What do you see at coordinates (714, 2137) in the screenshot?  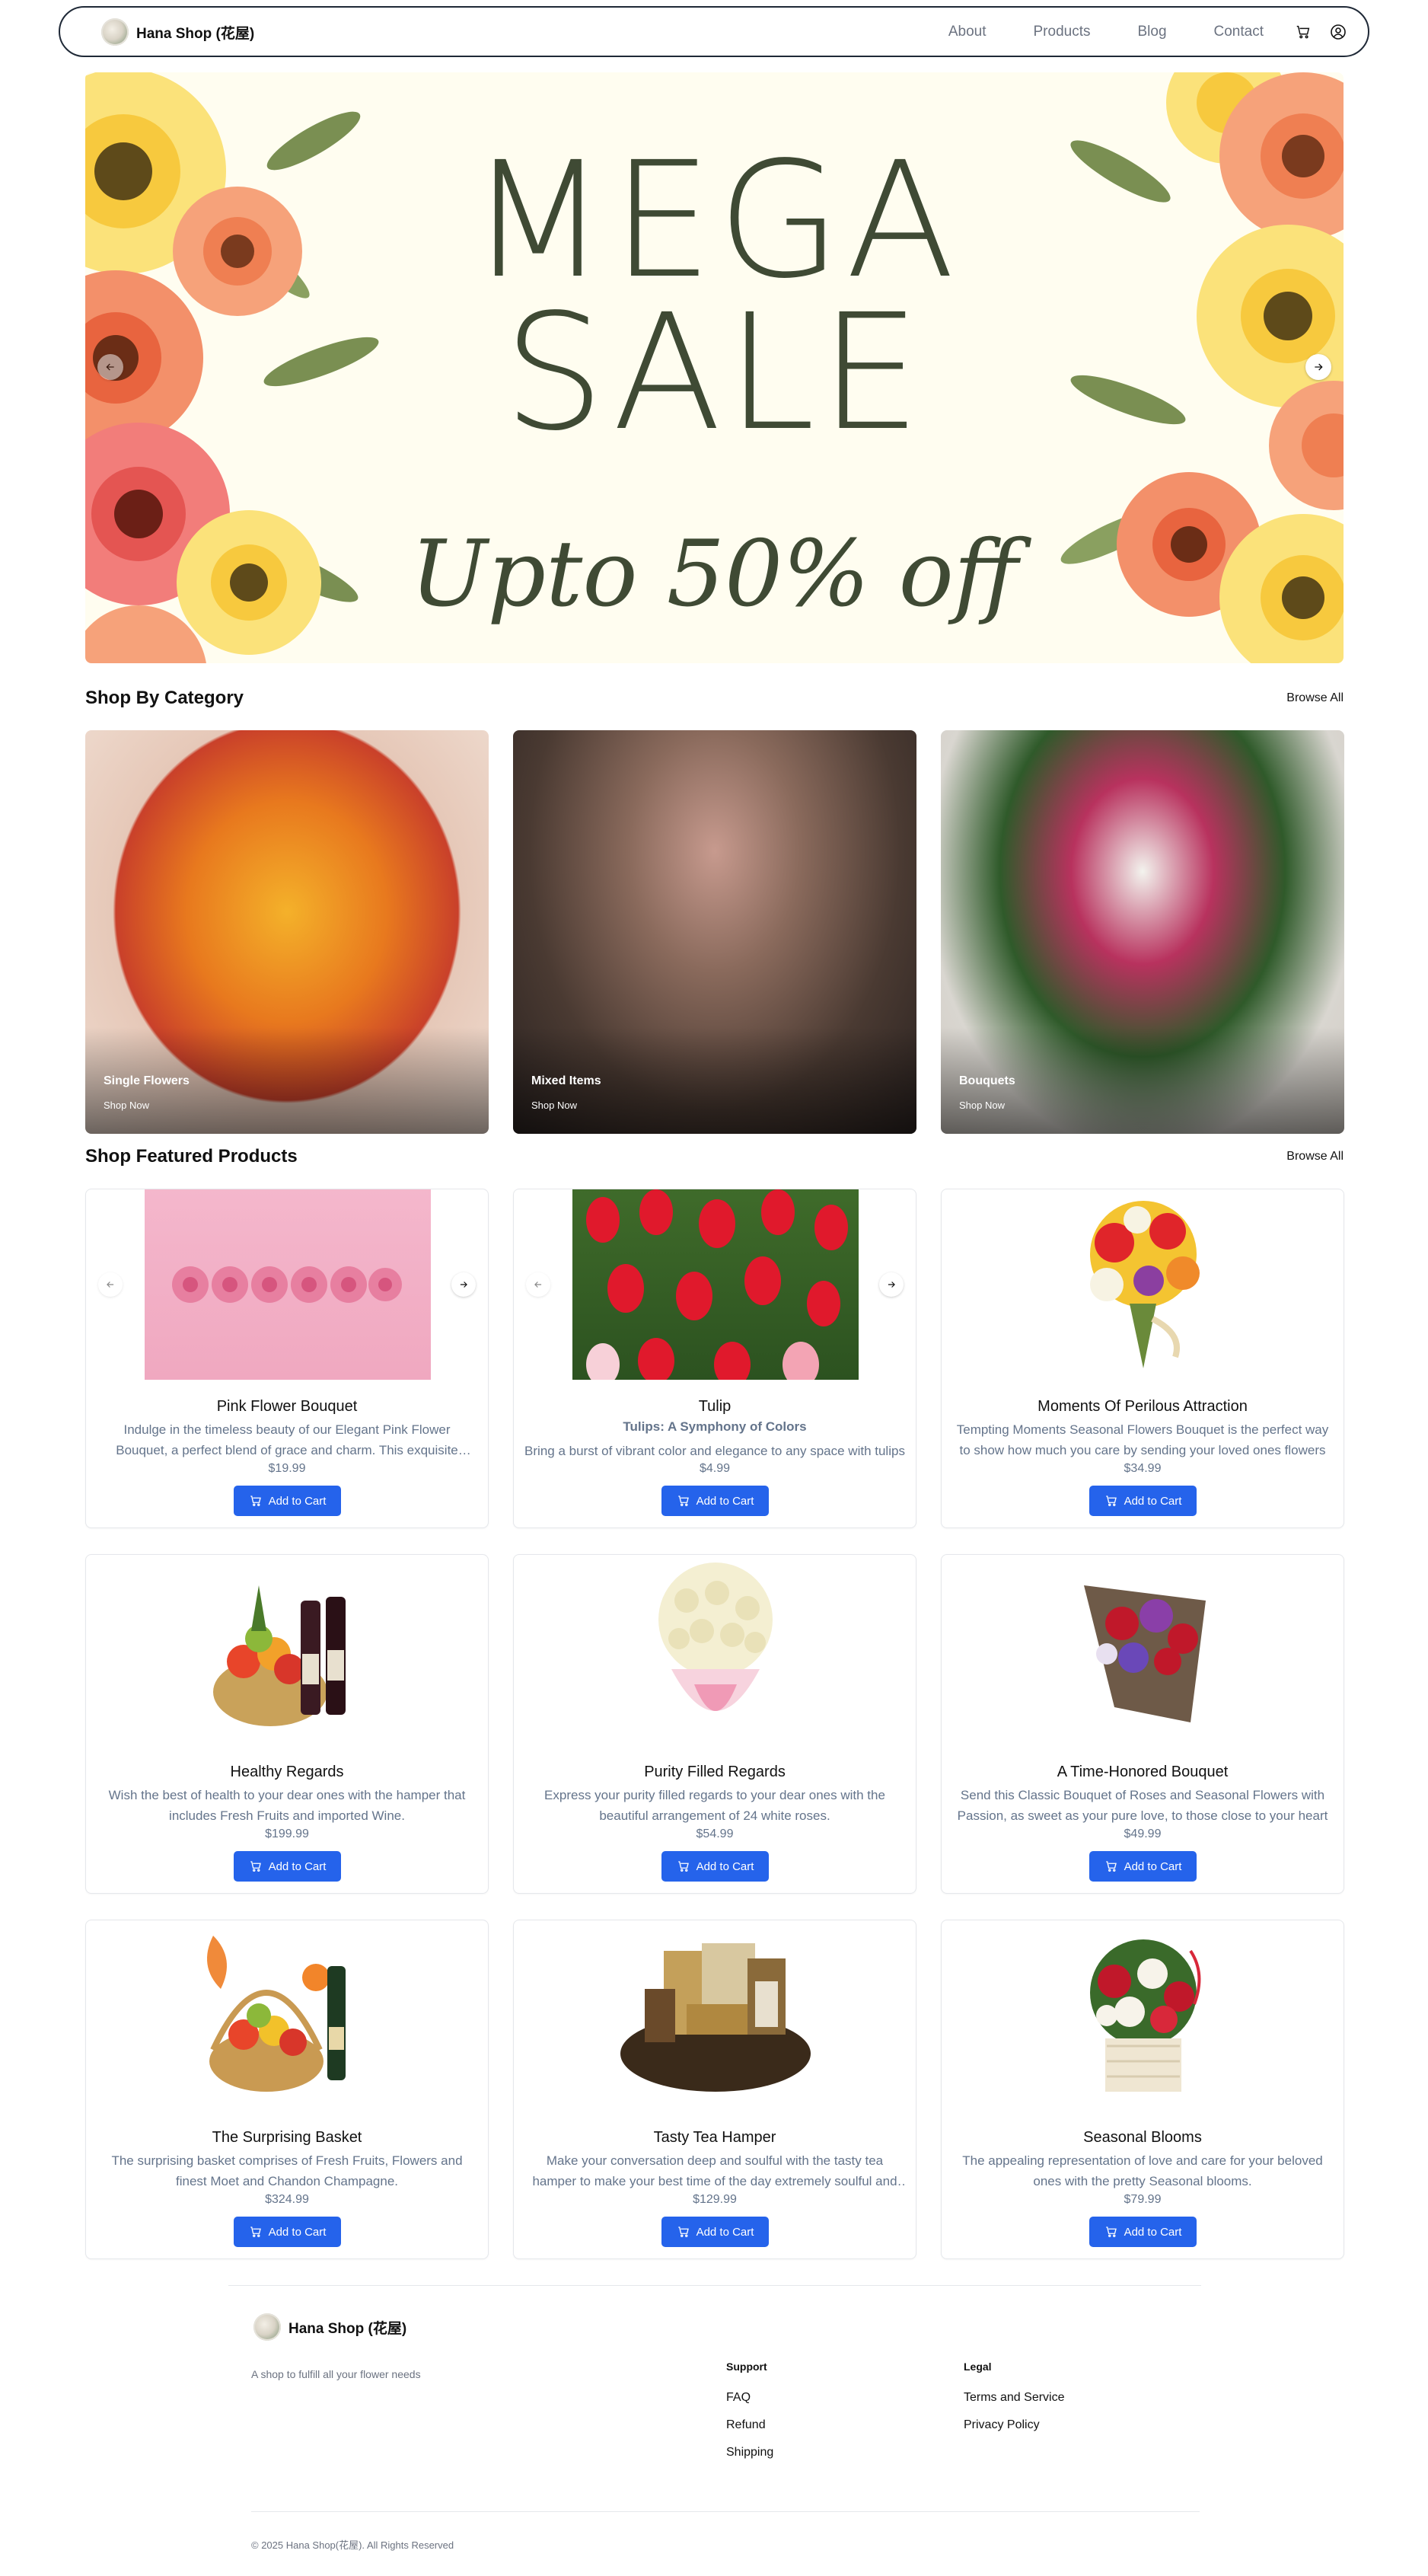 I see `product-name: Tasty Tea Hamper` at bounding box center [714, 2137].